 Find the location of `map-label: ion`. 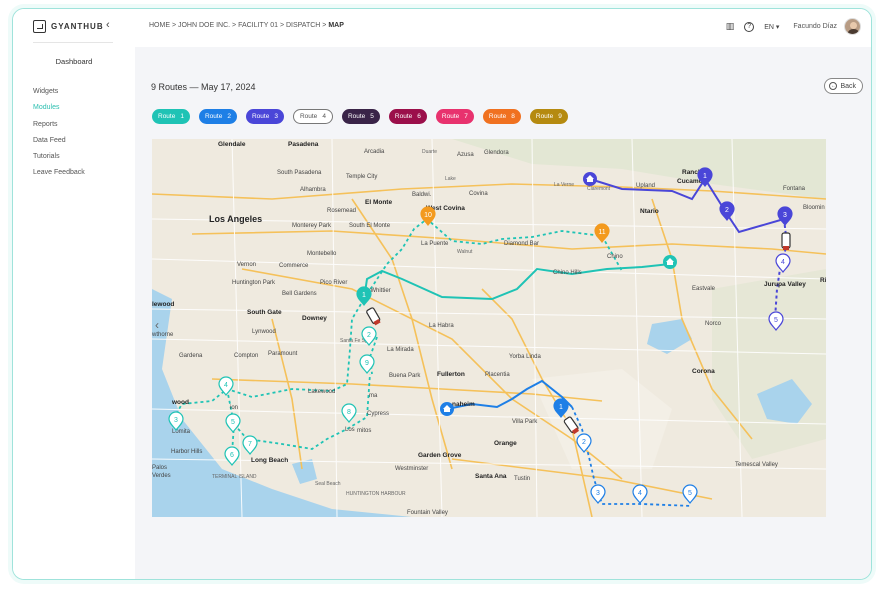

map-label: ion is located at coordinates (234, 408).